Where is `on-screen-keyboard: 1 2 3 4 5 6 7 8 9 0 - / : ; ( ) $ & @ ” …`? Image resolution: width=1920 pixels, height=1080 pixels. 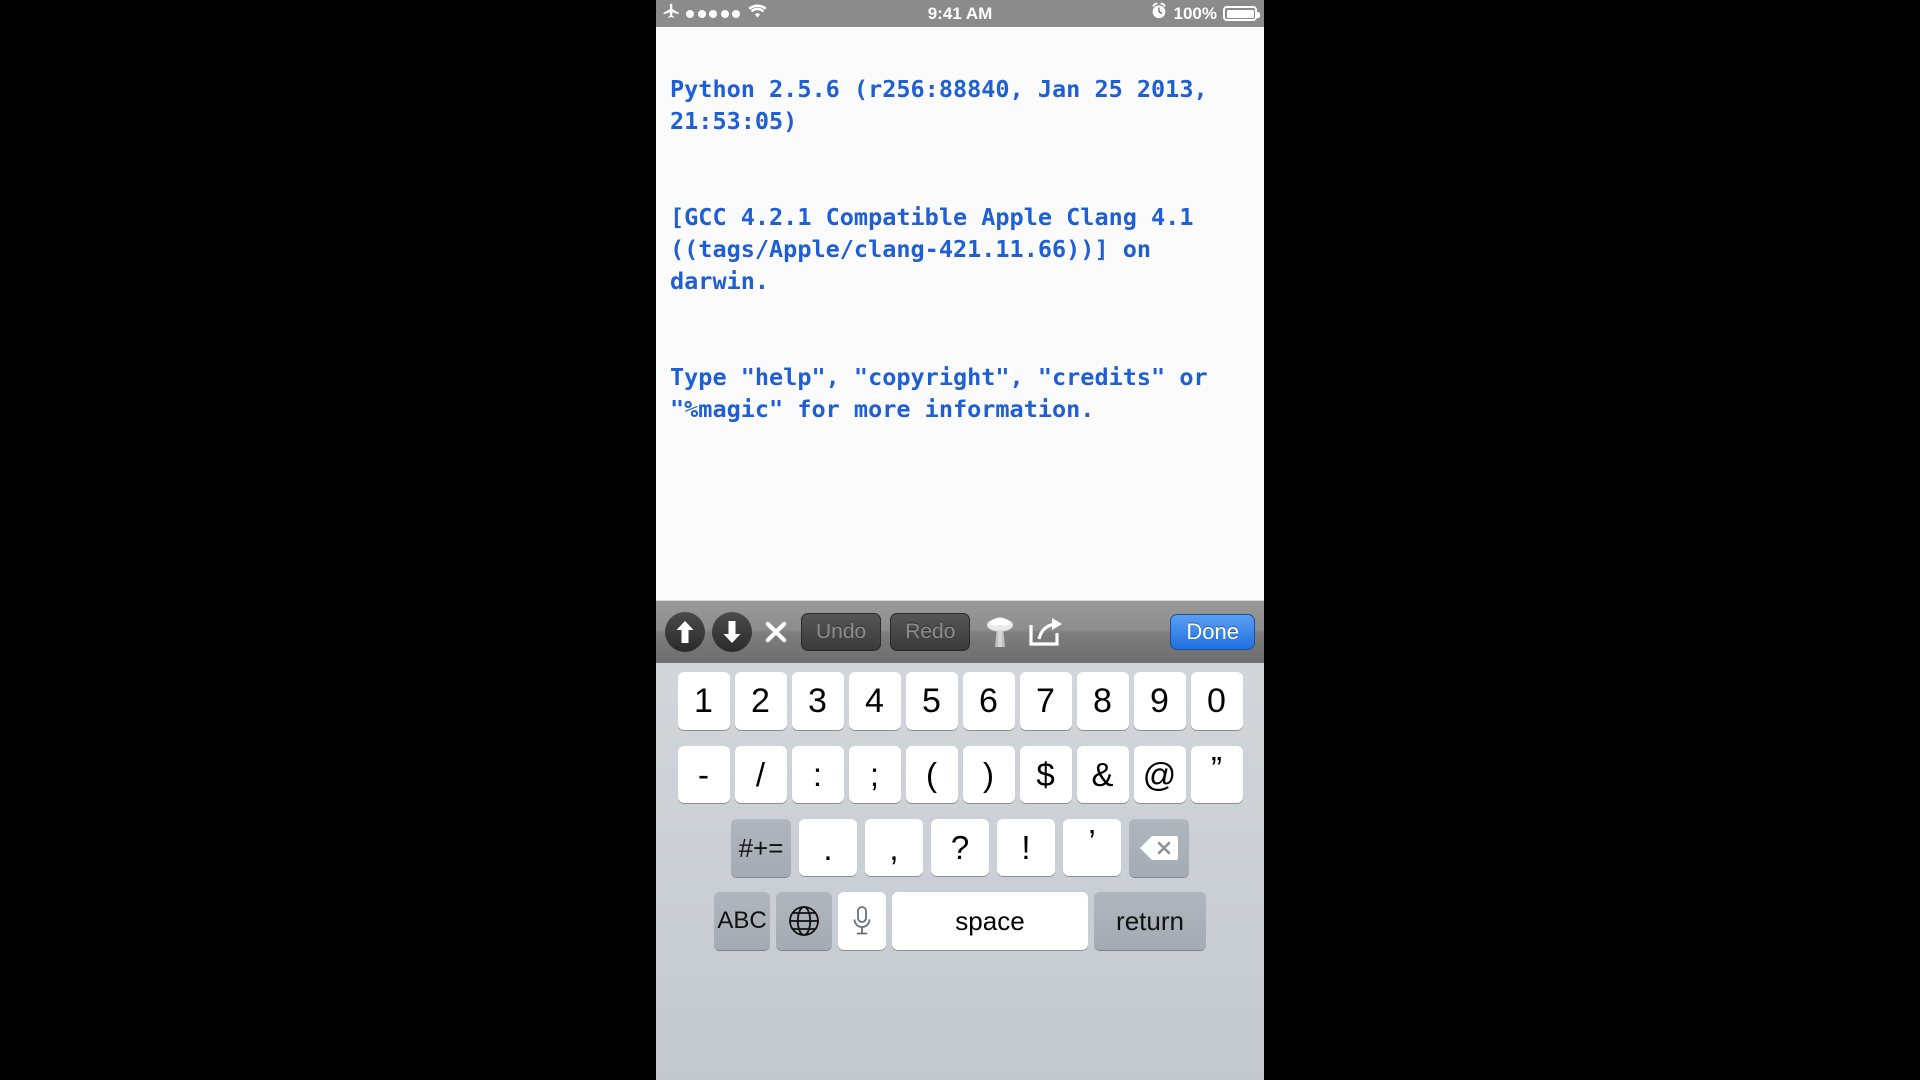 on-screen-keyboard: 1 2 3 4 5 6 7 8 9 0 - / : ; ( ) $ & @ ” … is located at coordinates (960, 871).